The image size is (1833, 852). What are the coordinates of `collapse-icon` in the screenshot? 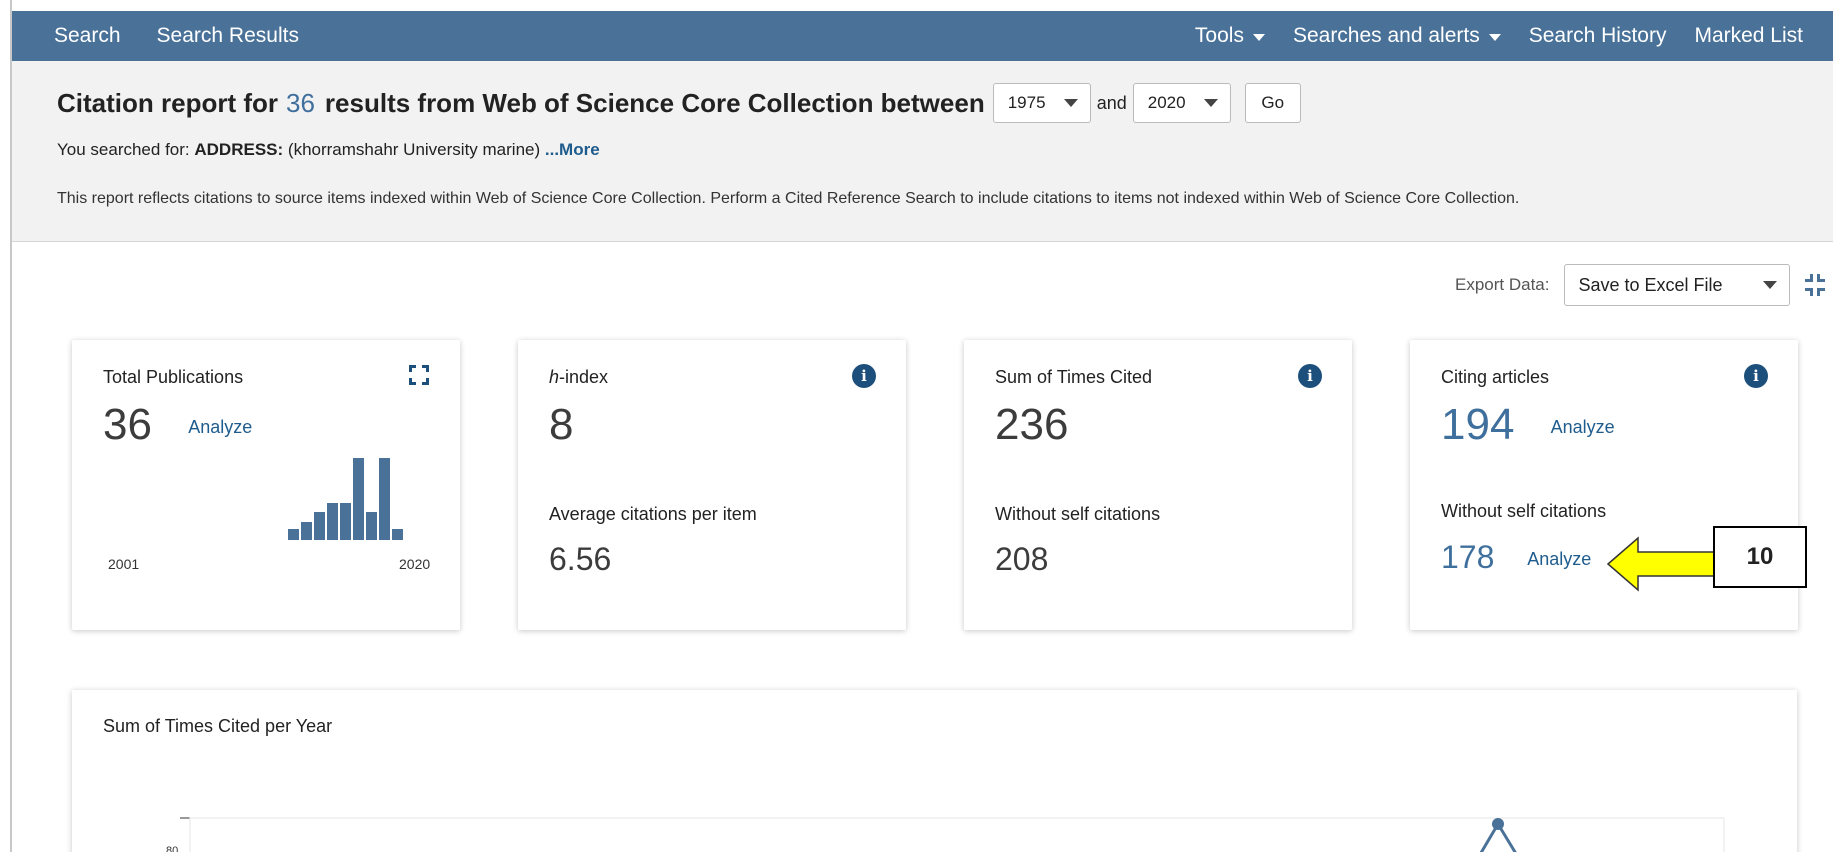 It's located at (1815, 285).